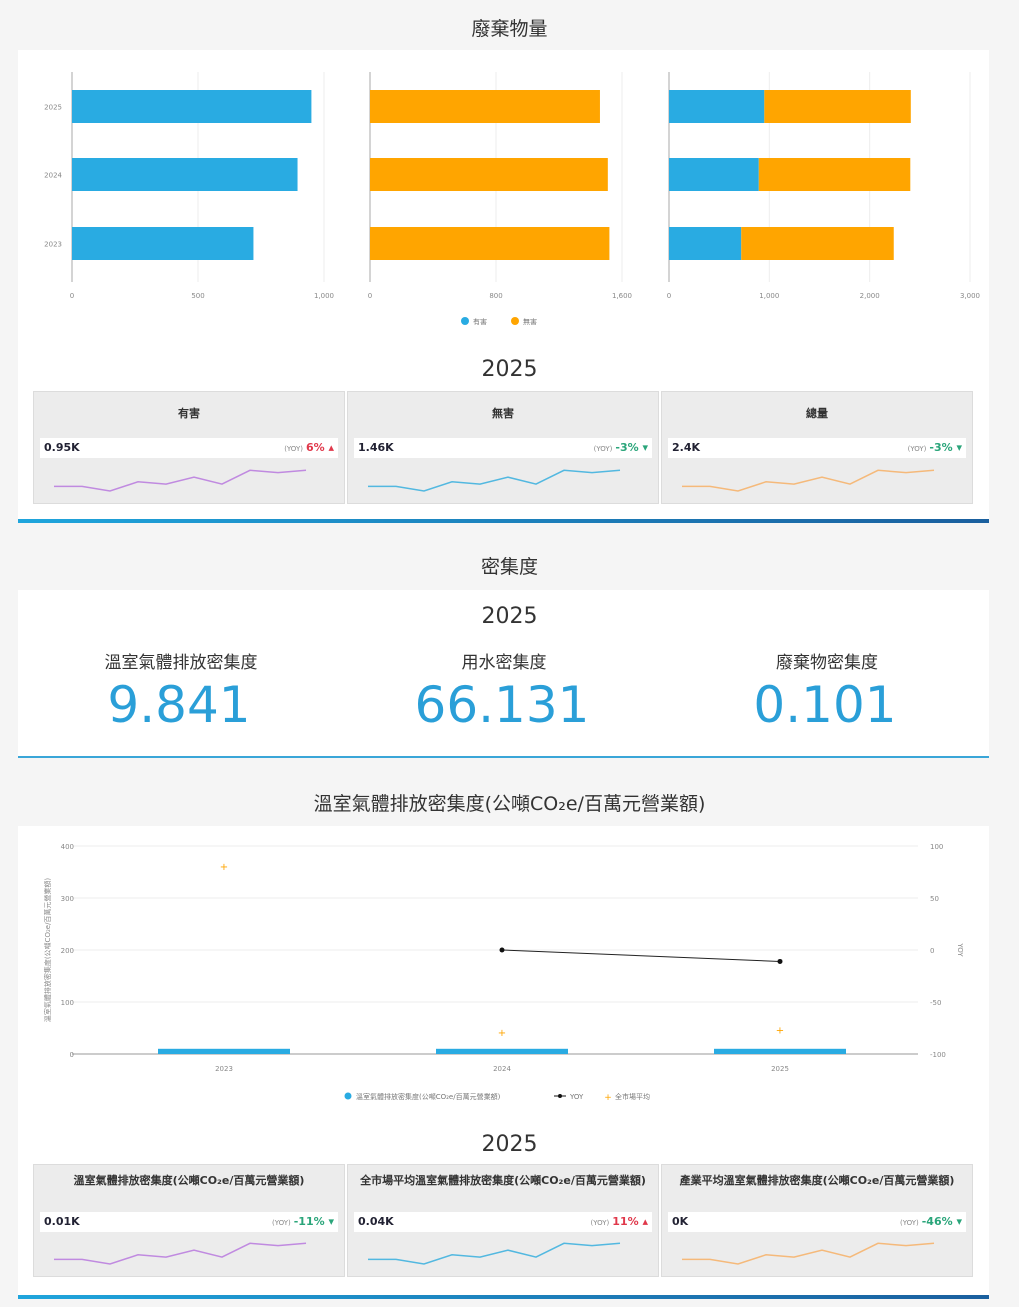  I want to click on tile-value-row: 0.01K (YOY) -11% ▾, so click(189, 1222).